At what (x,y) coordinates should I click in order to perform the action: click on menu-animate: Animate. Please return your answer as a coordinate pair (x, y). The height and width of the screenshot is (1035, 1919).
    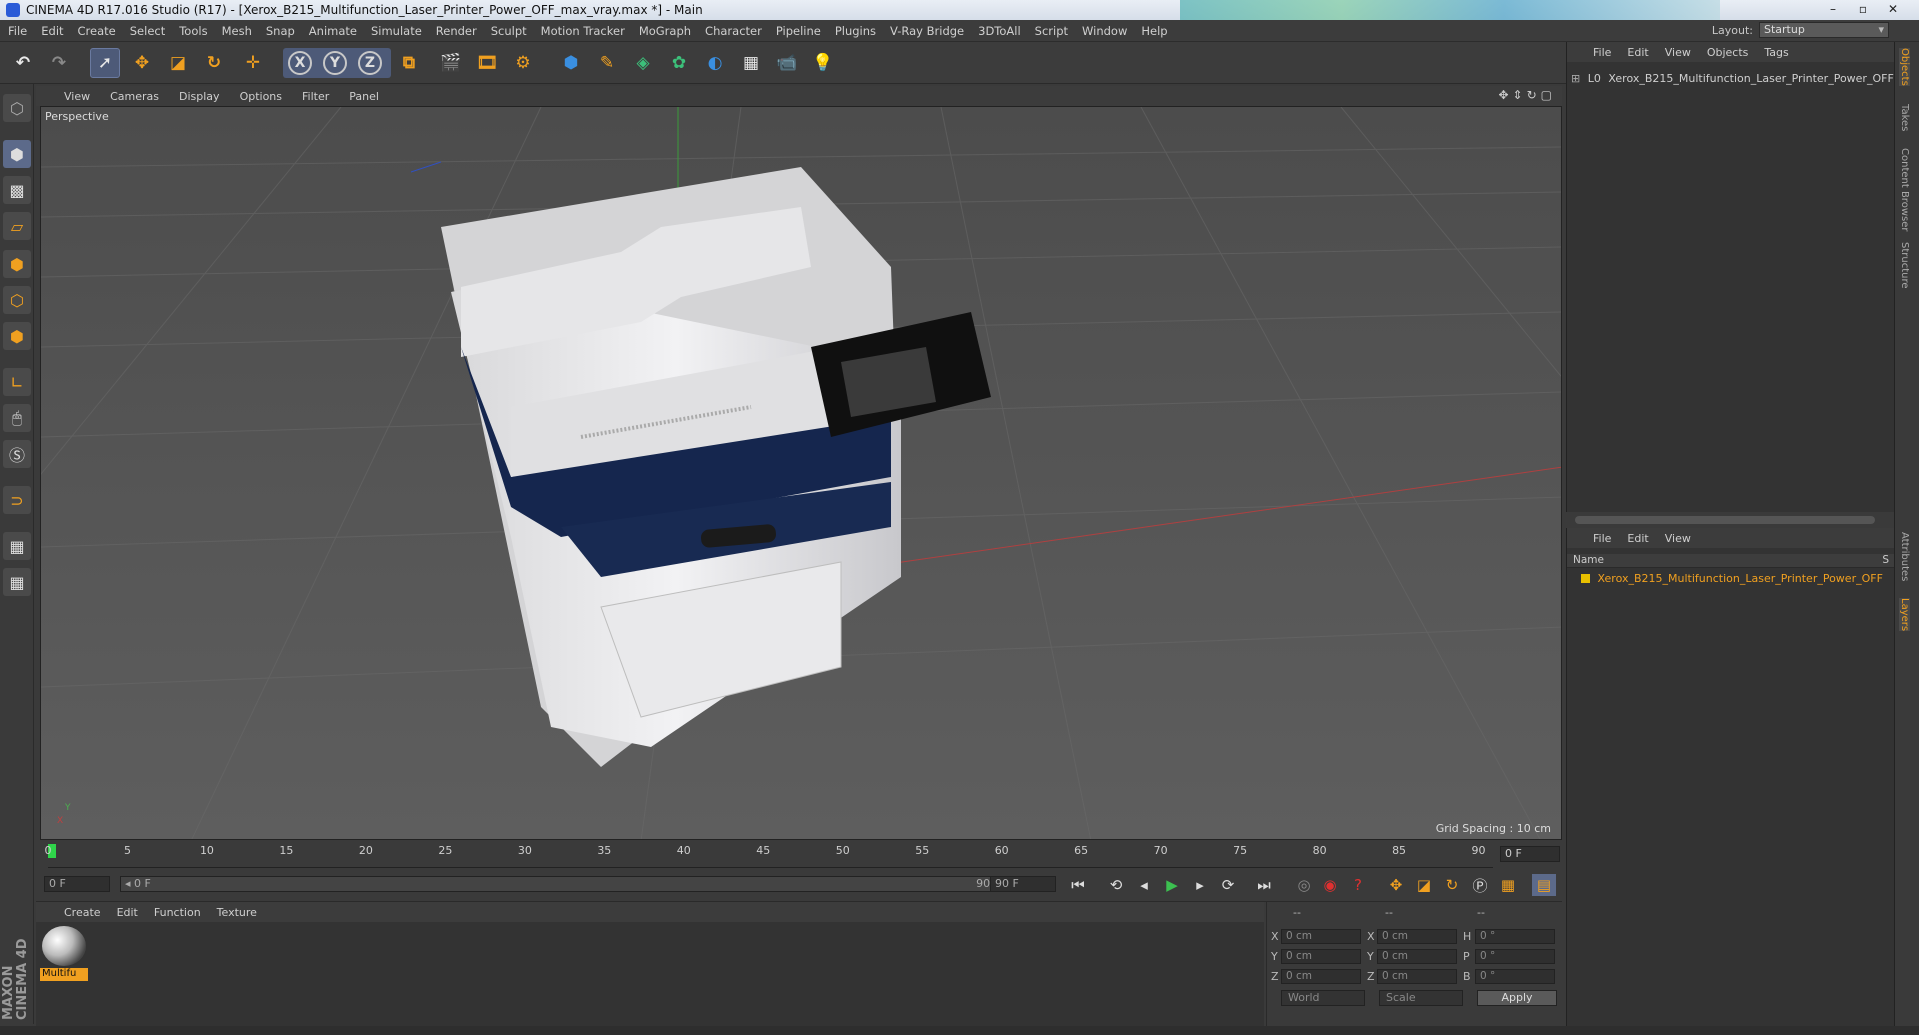
    Looking at the image, I should click on (333, 31).